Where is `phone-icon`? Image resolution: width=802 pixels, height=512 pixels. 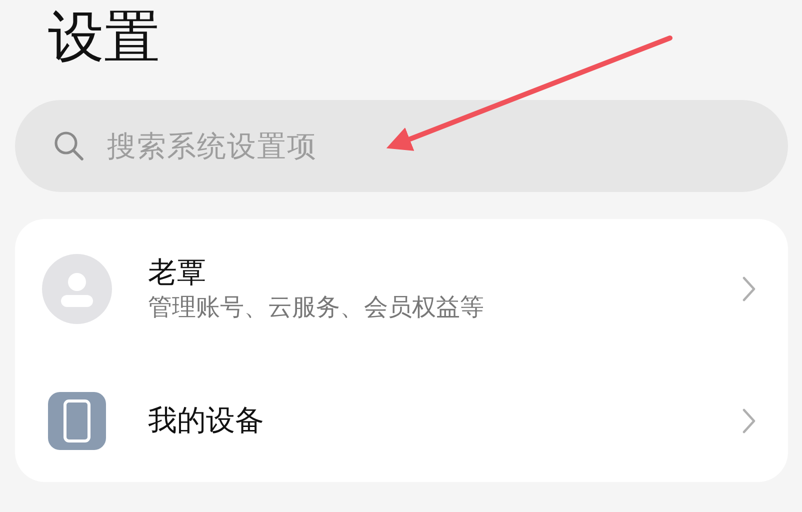 phone-icon is located at coordinates (77, 421).